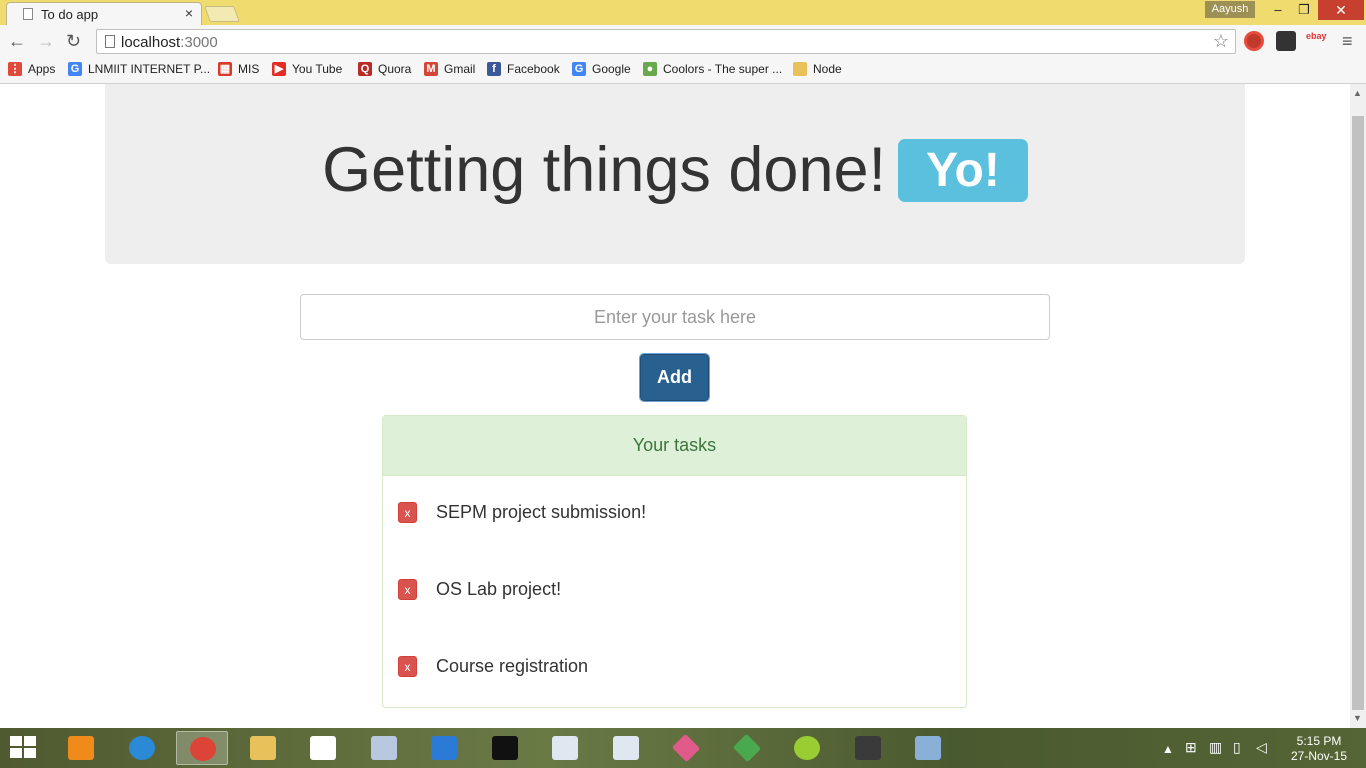 The height and width of the screenshot is (768, 1366). I want to click on bookmark-item: ▶ You Tube, so click(307, 69).